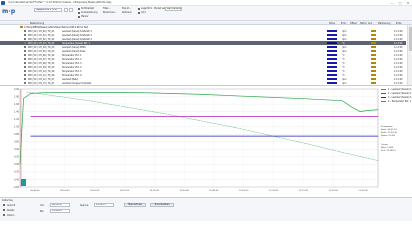  What do you see at coordinates (21, 27) in the screenshot?
I see `folder-icon` at bounding box center [21, 27].